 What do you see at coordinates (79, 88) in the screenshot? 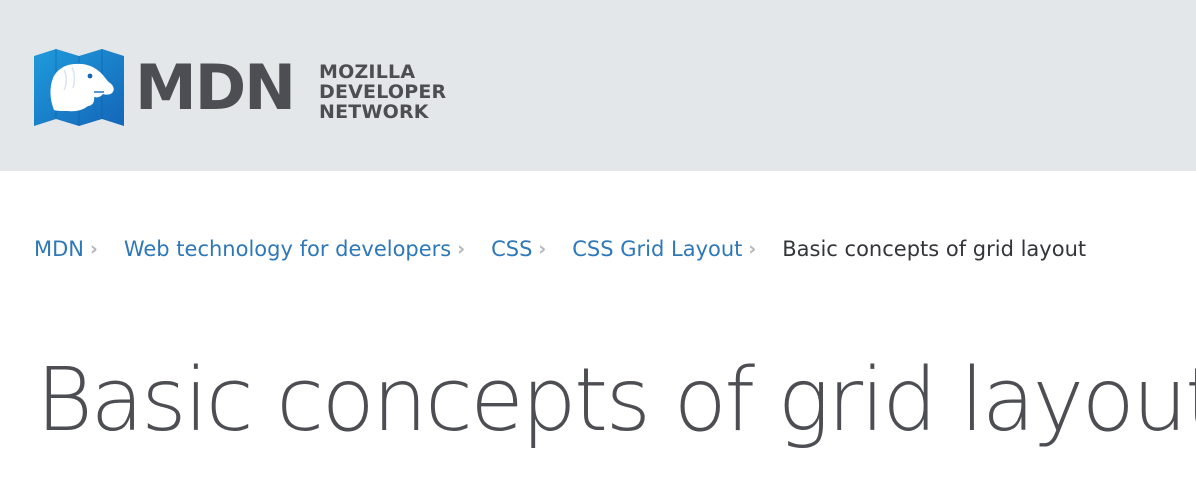
I see `mdn-dinosaur-head-icon` at bounding box center [79, 88].